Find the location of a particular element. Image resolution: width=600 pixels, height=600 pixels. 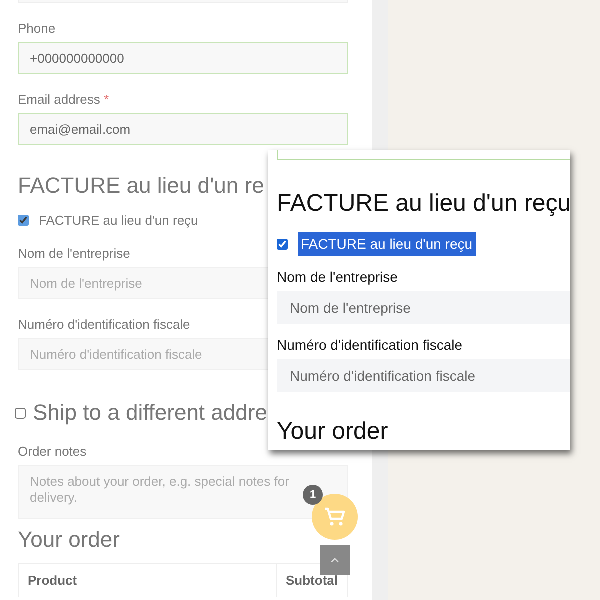

field-label: Numéro d'identification fiscale is located at coordinates (105, 324).